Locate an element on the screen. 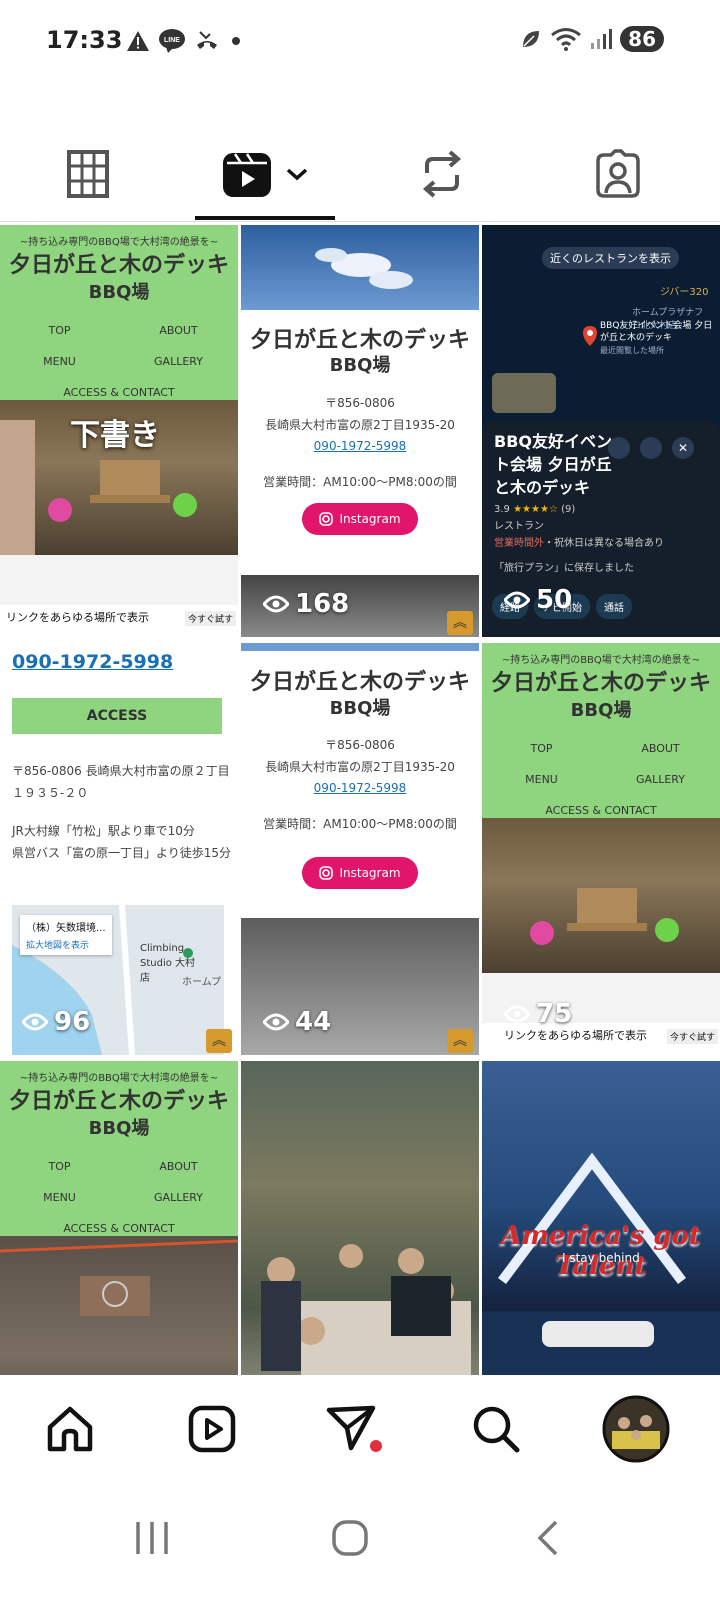 The height and width of the screenshot is (1600, 720). reposts-tab is located at coordinates (442, 174).